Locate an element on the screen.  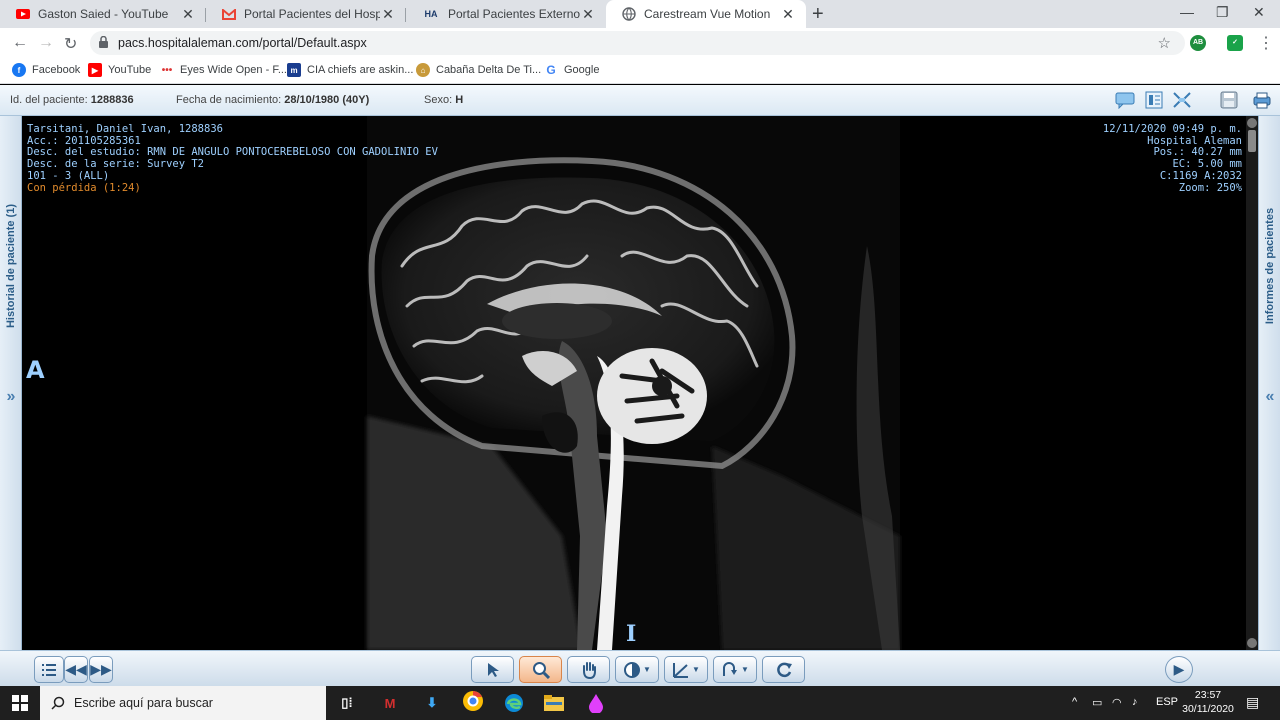
forward-button: → is located at coordinates (46, 43).